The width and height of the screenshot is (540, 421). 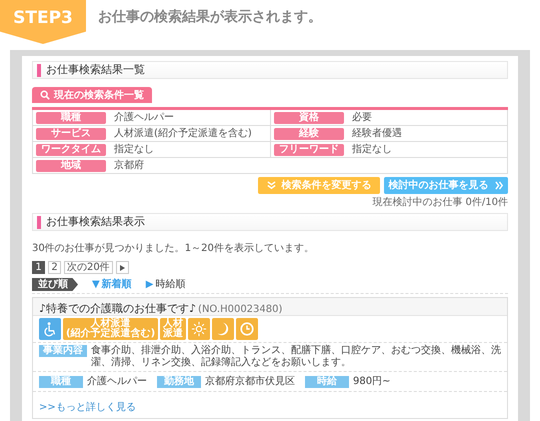 What do you see at coordinates (38, 267) in the screenshot?
I see `page-link: 1` at bounding box center [38, 267].